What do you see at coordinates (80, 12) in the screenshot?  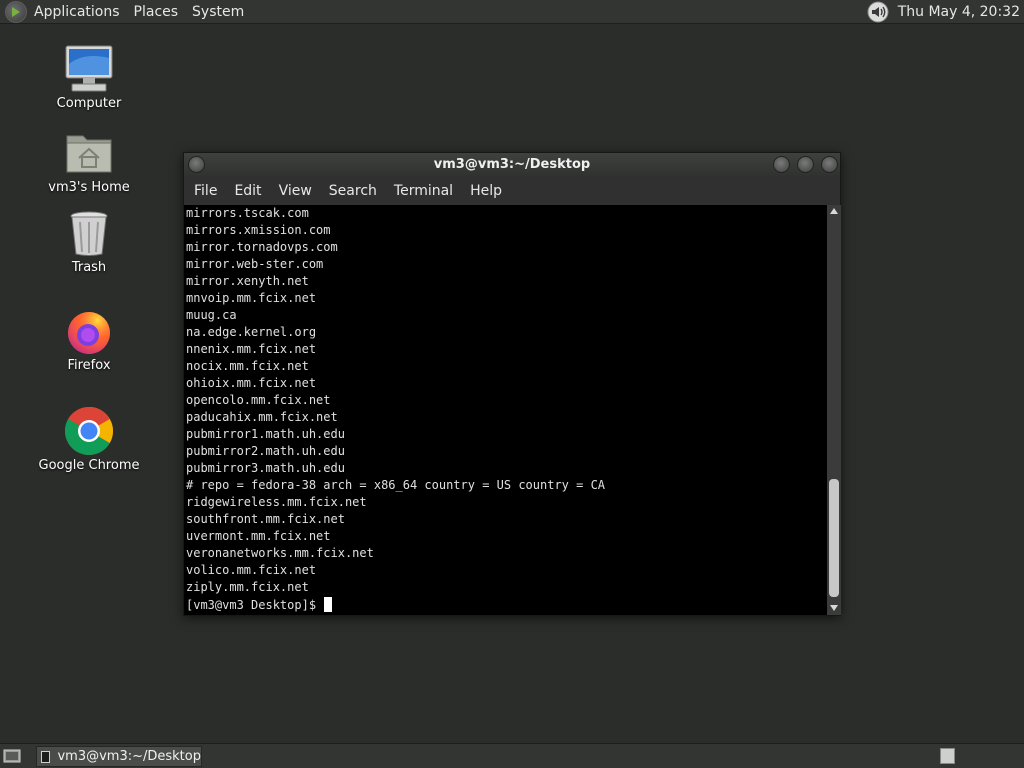 I see `applications-menu: Applications` at bounding box center [80, 12].